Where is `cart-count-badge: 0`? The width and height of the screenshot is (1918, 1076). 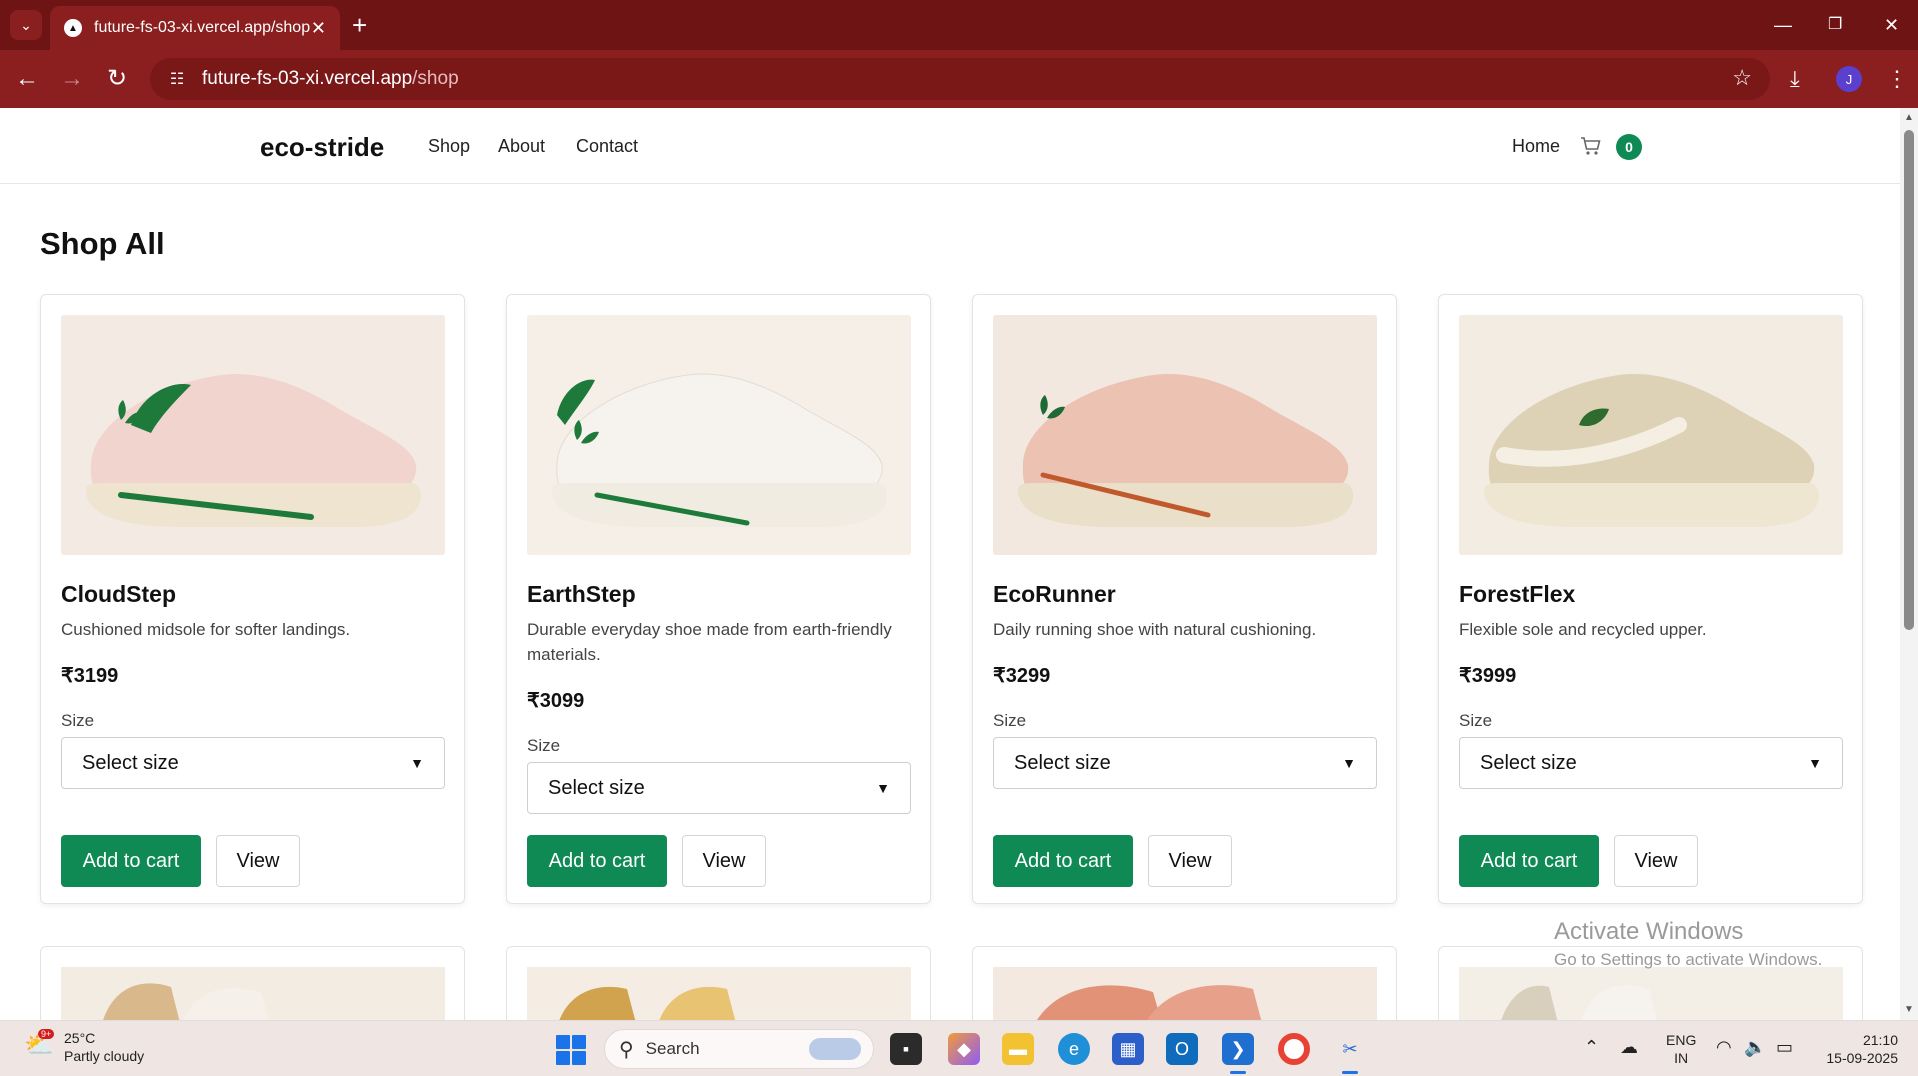 cart-count-badge: 0 is located at coordinates (1629, 147).